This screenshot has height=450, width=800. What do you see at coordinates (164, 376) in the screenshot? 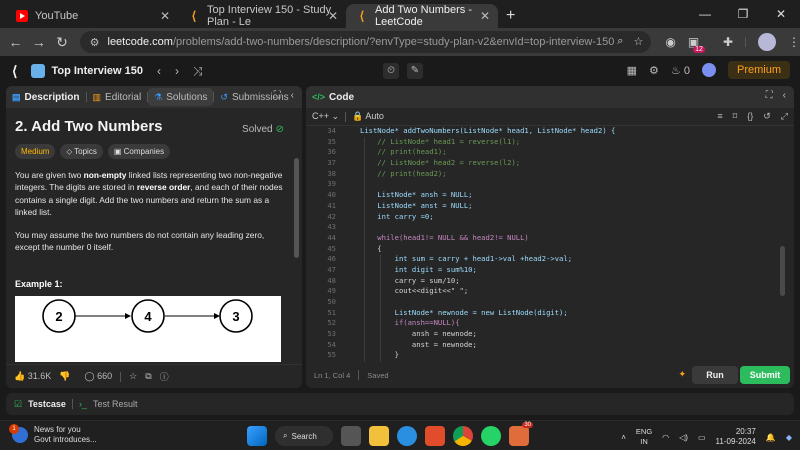
I see `help-icon: ⓘ` at bounding box center [164, 376].